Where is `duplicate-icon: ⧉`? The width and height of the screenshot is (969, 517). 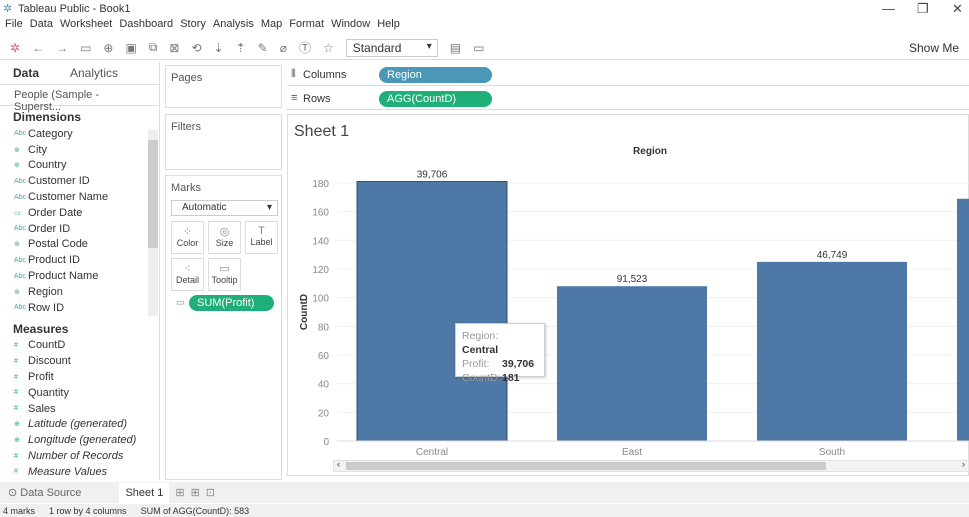
duplicate-icon: ⧉ is located at coordinates (153, 47).